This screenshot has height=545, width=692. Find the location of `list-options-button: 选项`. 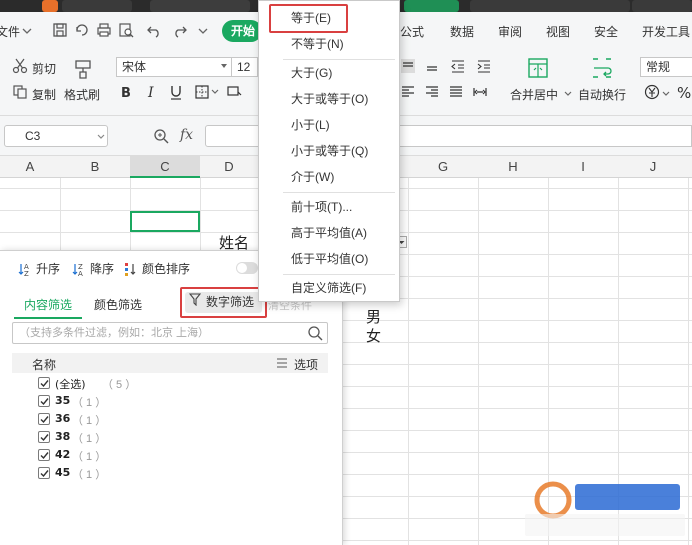

list-options-button: 选项 is located at coordinates (306, 364).